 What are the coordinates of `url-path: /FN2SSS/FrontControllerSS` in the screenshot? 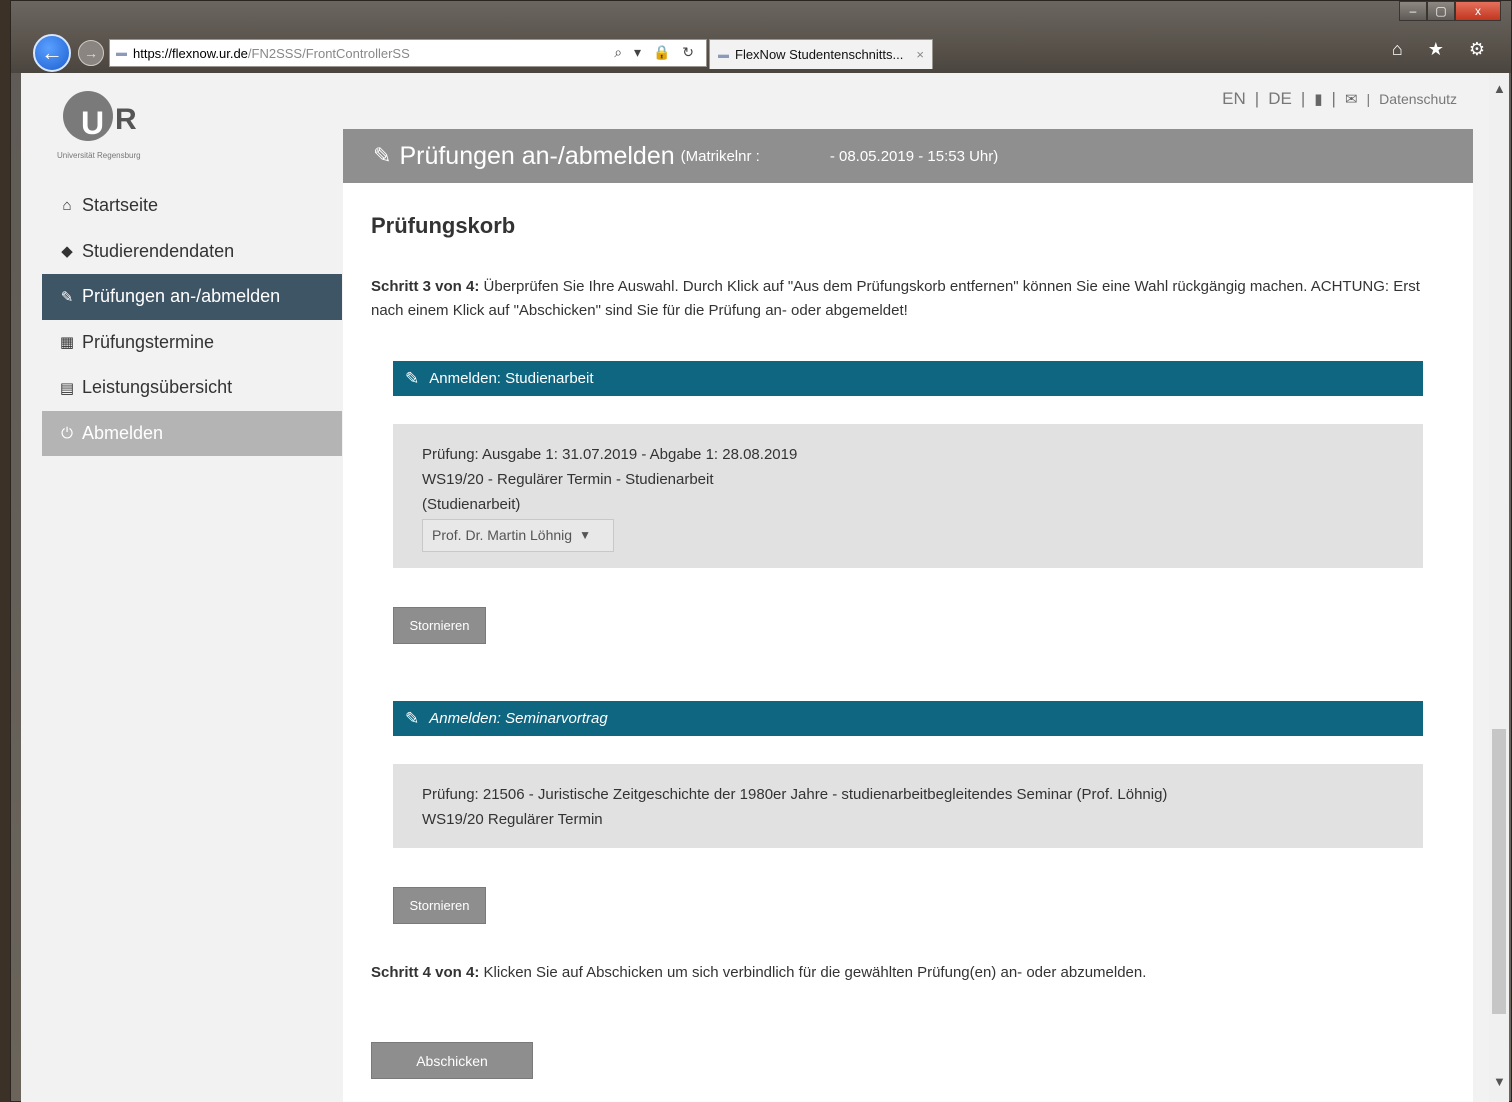 It's located at (328, 53).